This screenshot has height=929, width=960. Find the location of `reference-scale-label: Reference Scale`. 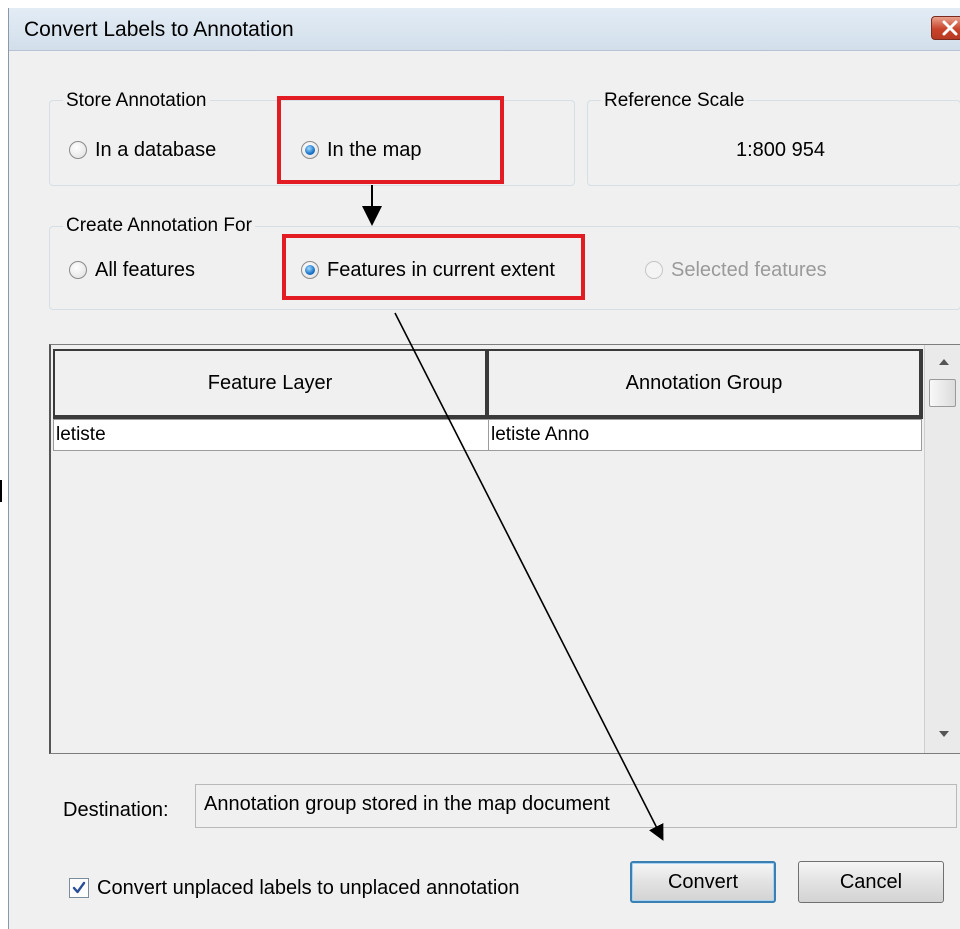

reference-scale-label: Reference Scale is located at coordinates (674, 101).